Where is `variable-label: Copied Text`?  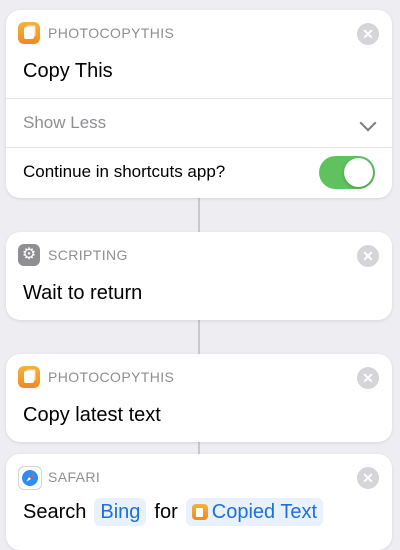
variable-label: Copied Text is located at coordinates (264, 512).